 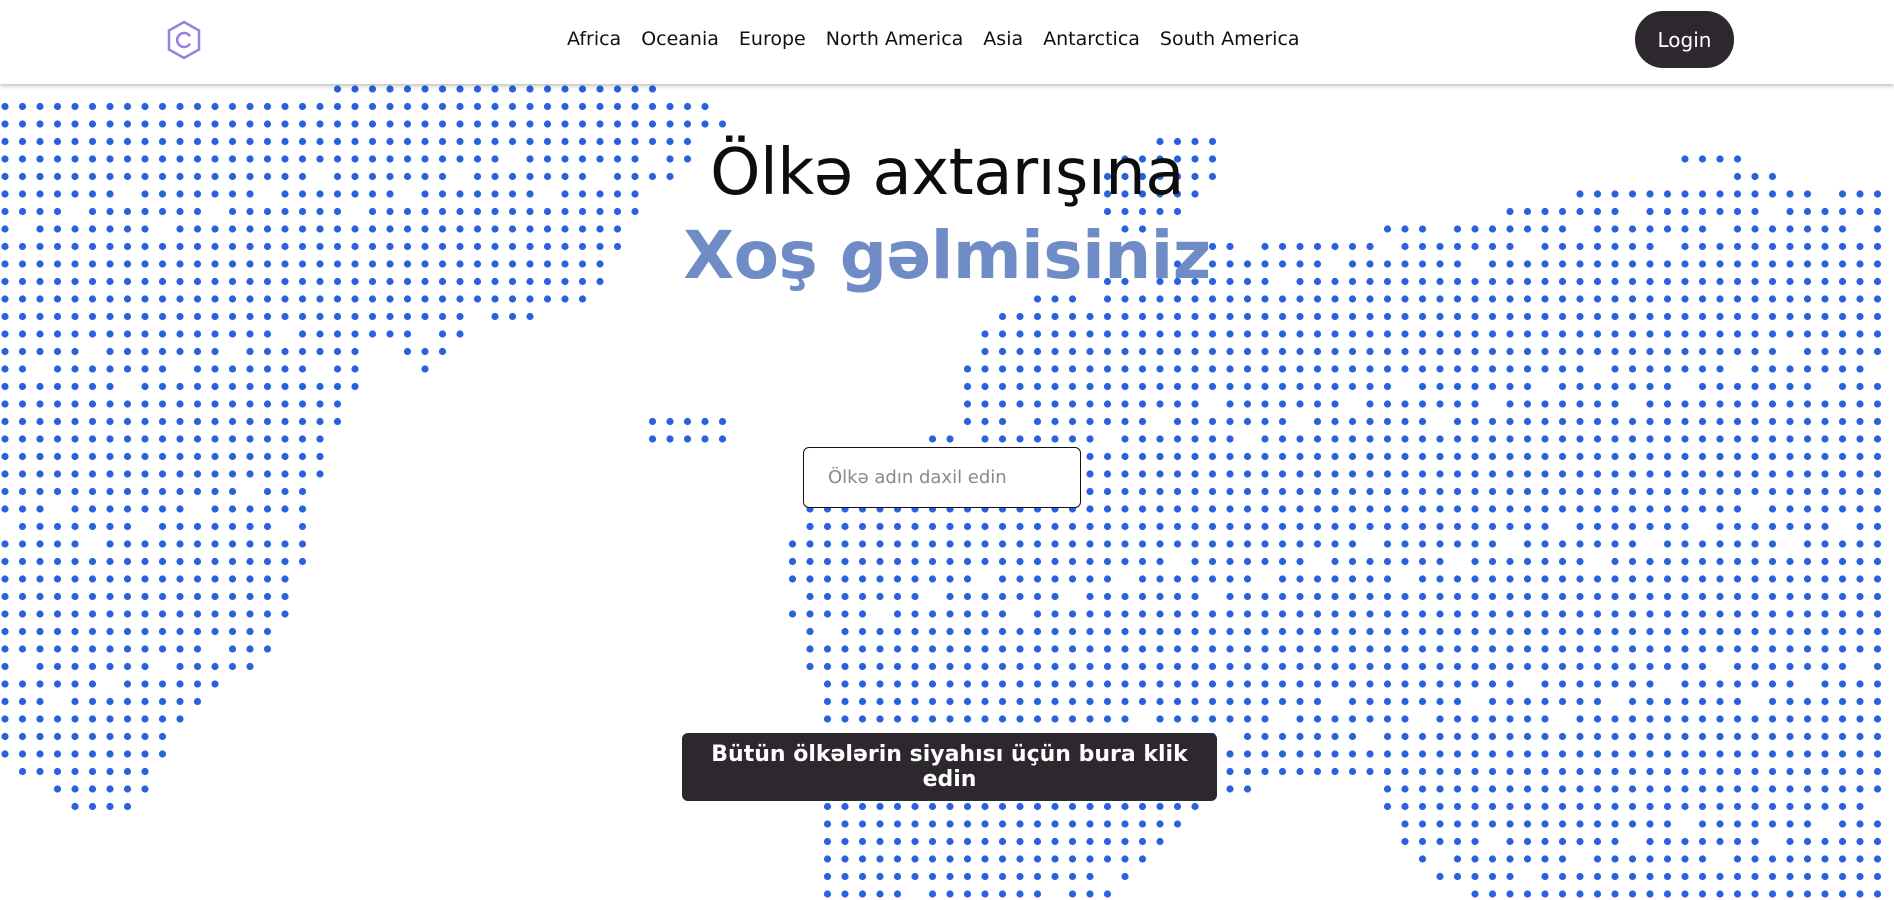 What do you see at coordinates (680, 39) in the screenshot?
I see `nav-link-oceania: Oceania` at bounding box center [680, 39].